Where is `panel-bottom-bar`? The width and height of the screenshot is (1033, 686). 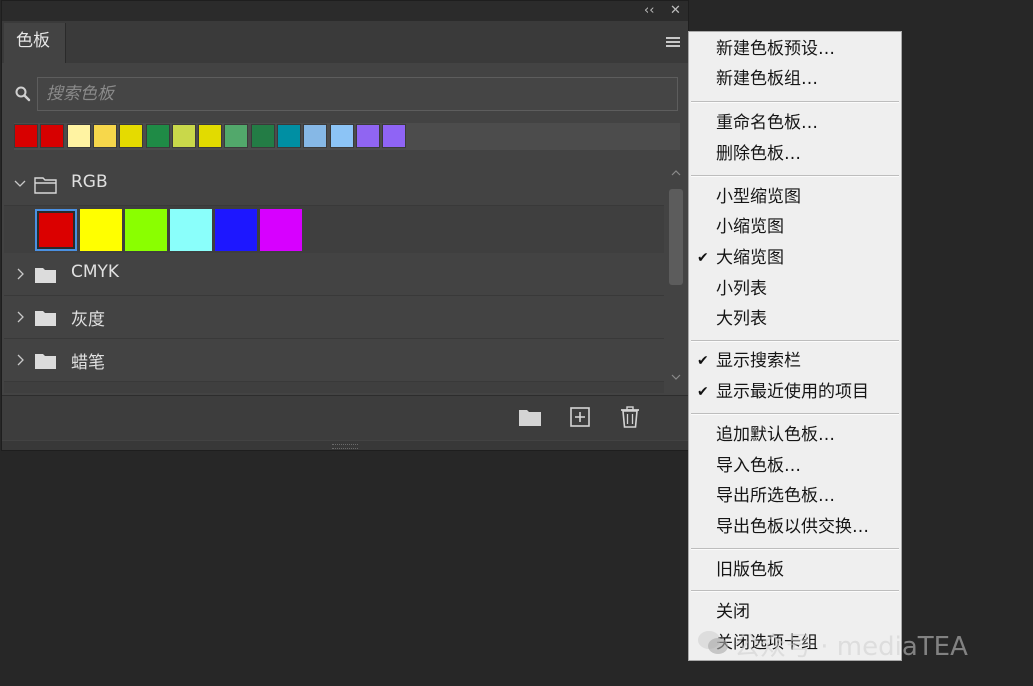
panel-bottom-bar is located at coordinates (345, 417).